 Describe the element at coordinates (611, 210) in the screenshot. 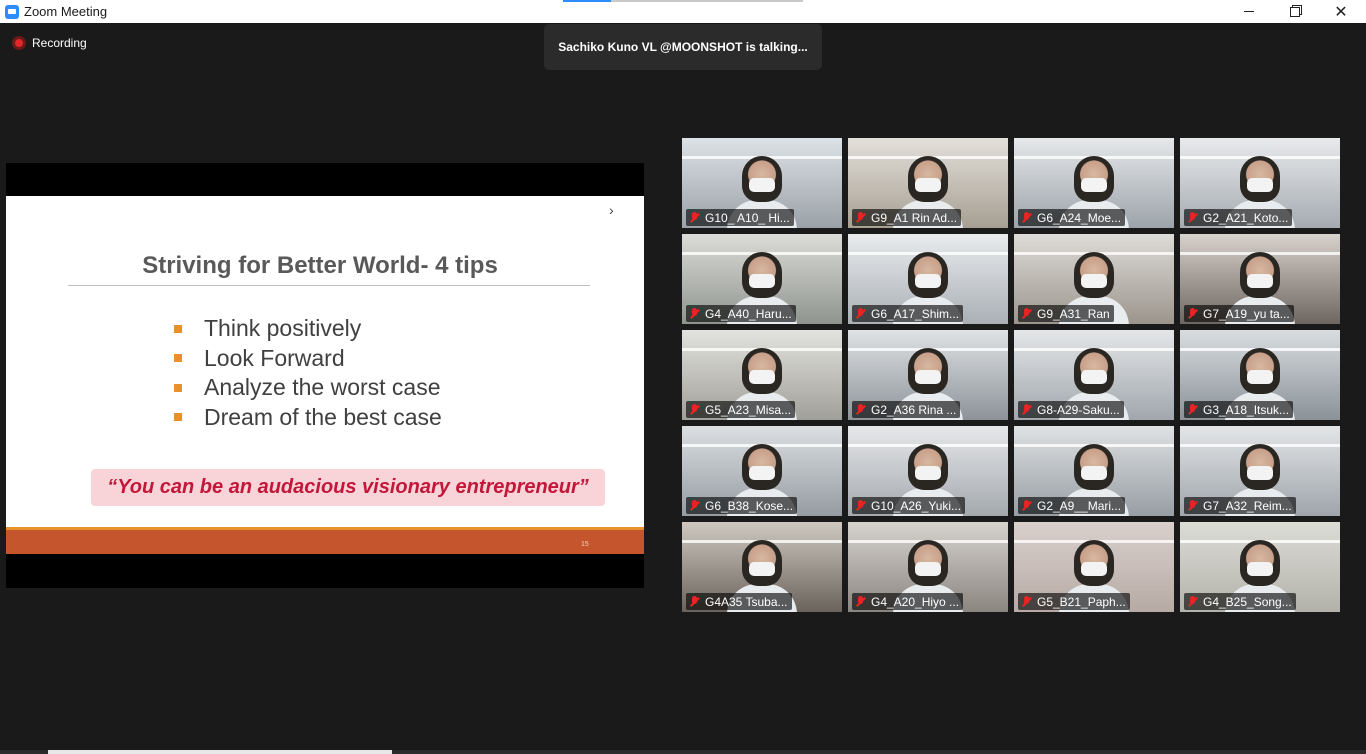

I see `chevron-right-icon: ›` at that location.